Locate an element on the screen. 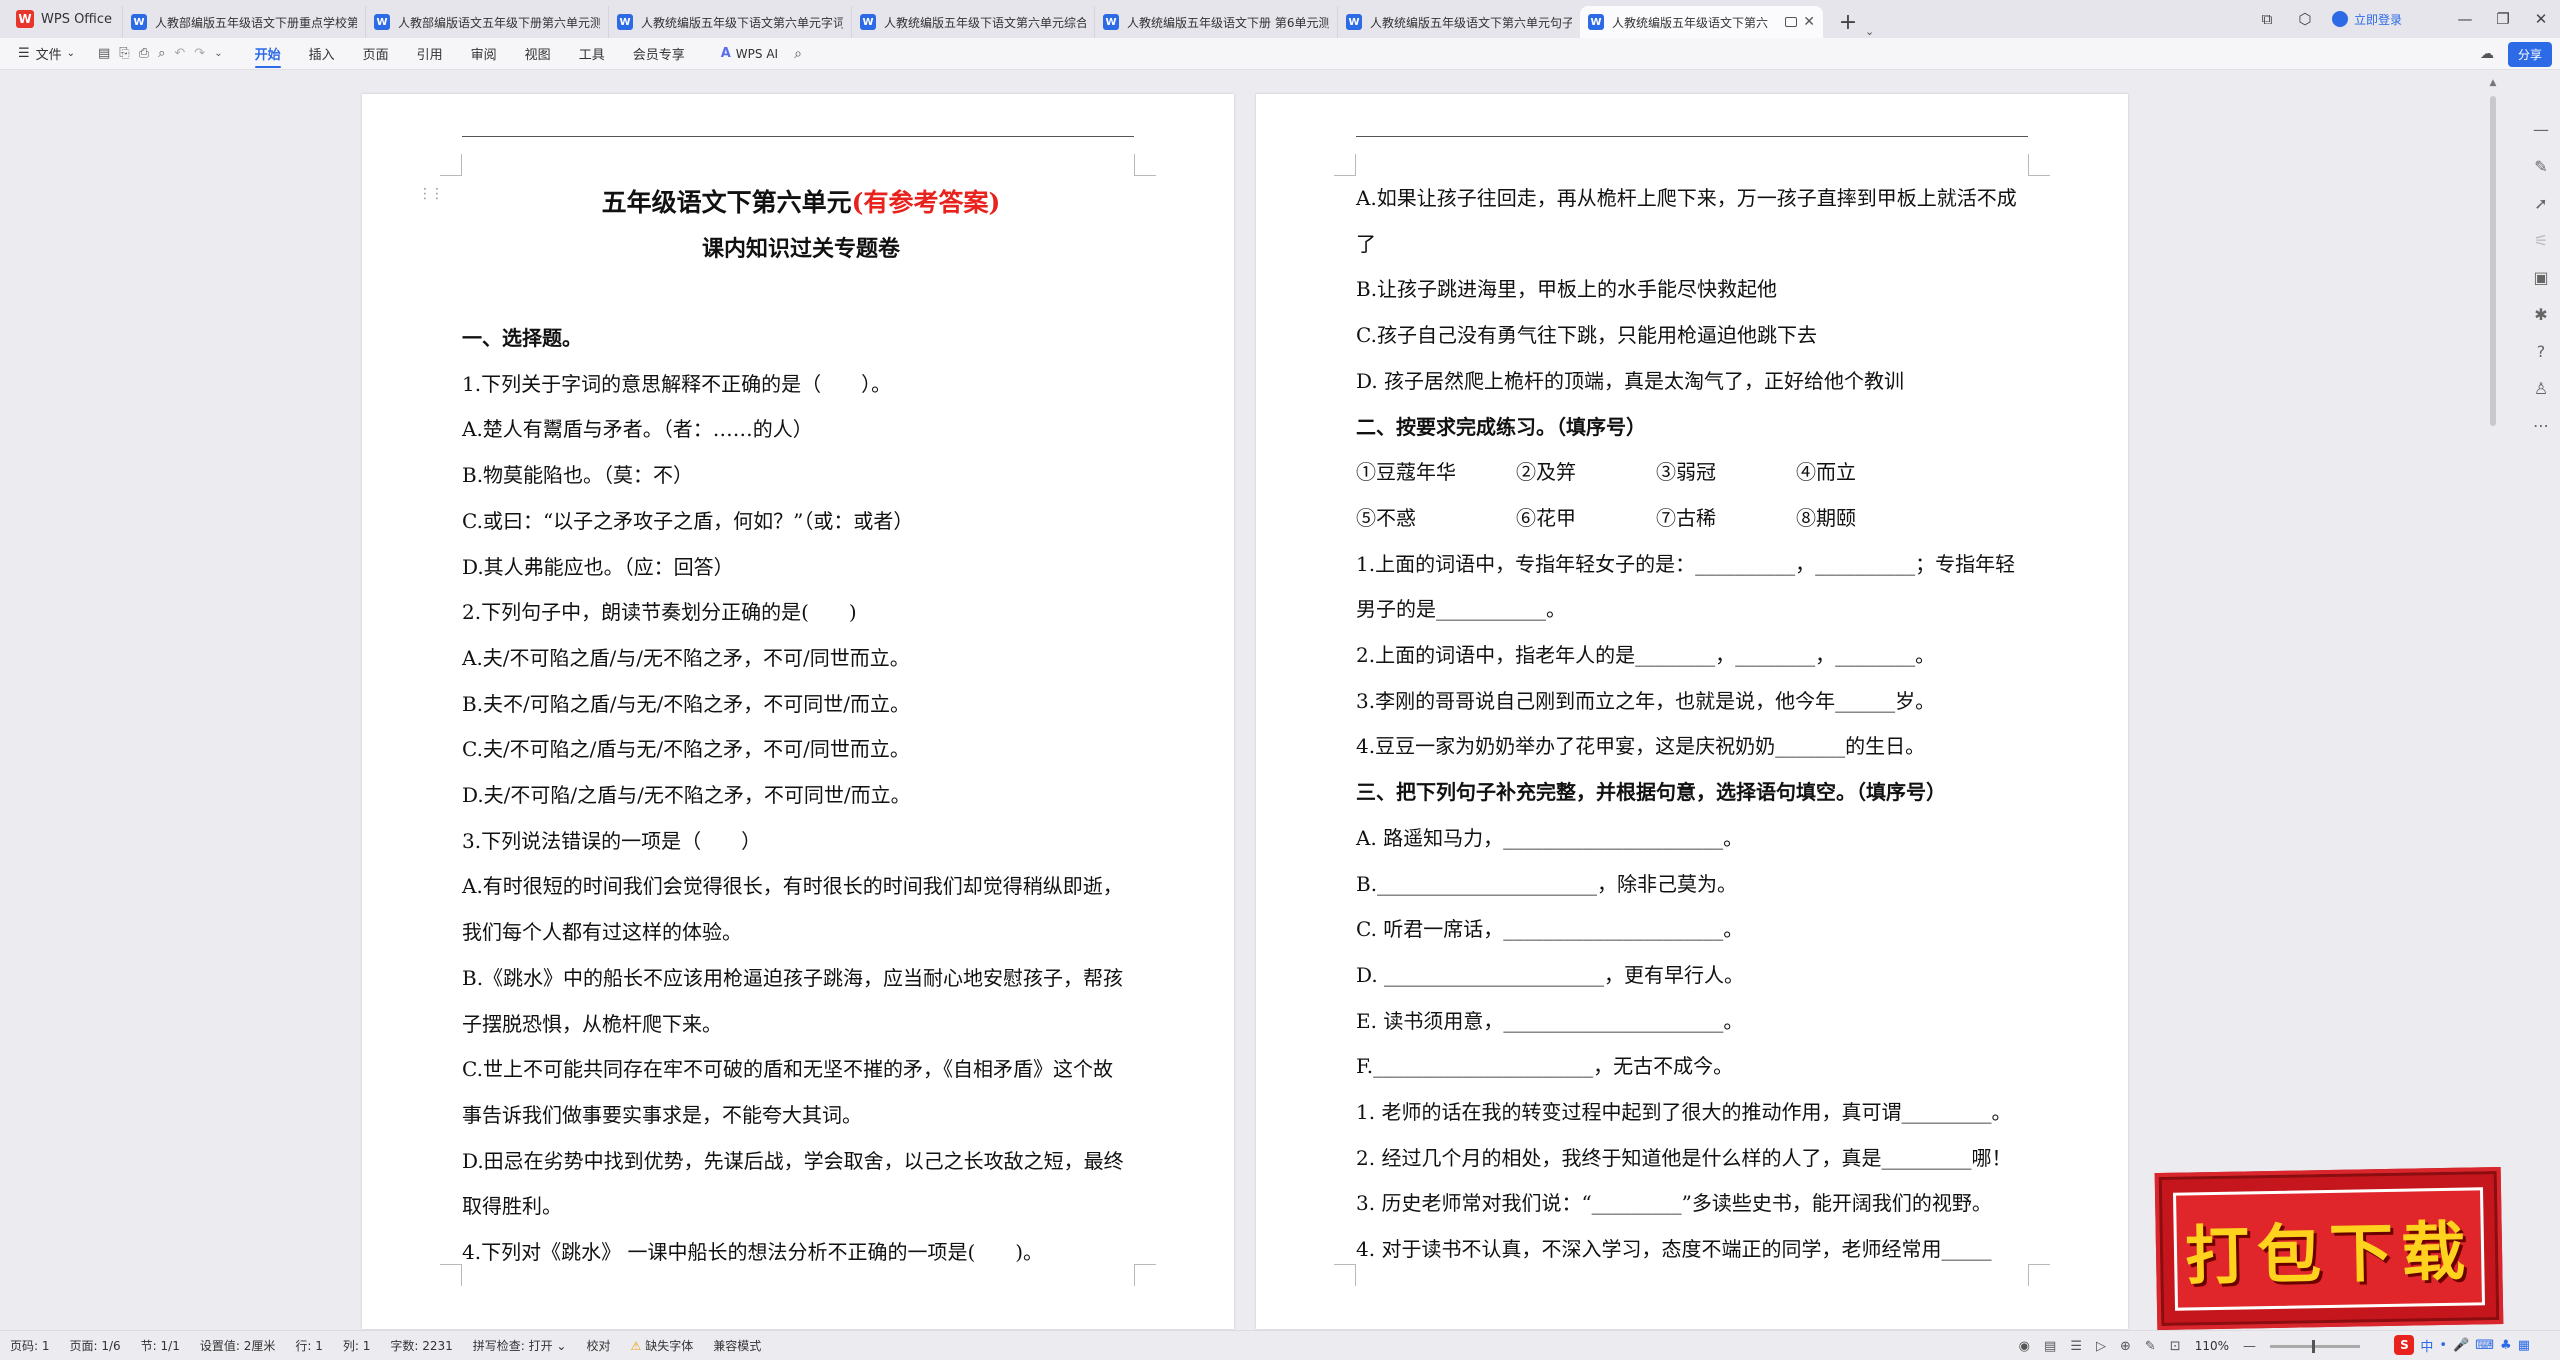  file-menu: ☰ 文件 ⌄ is located at coordinates (44, 53).